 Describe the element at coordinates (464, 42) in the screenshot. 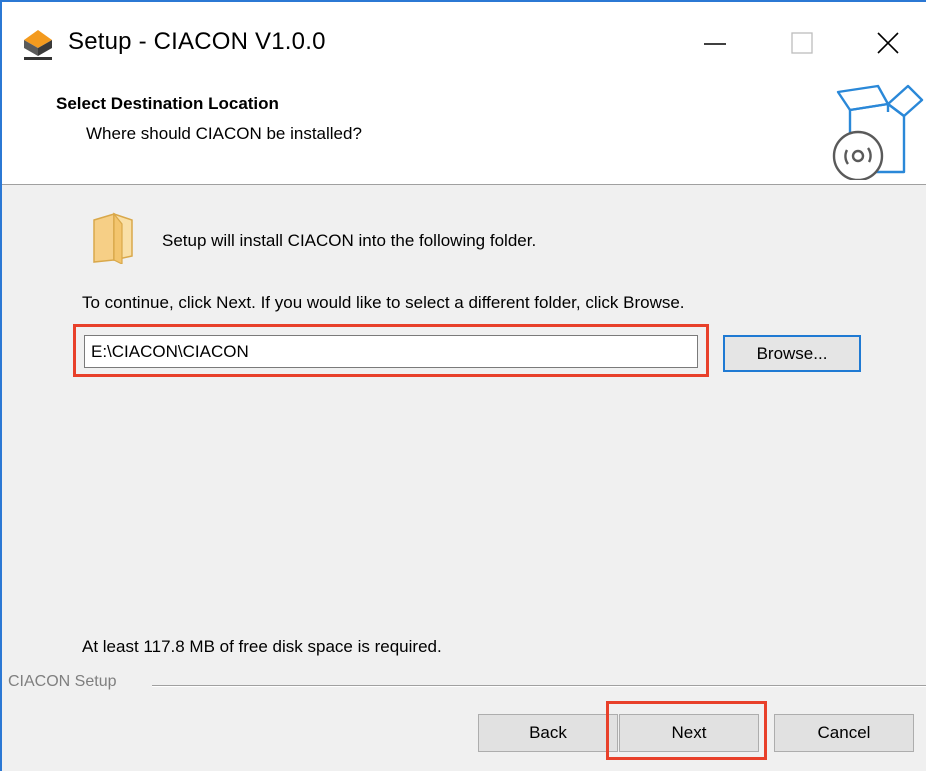

I see `title-bar: Setup - CIACON V1.0.0` at that location.